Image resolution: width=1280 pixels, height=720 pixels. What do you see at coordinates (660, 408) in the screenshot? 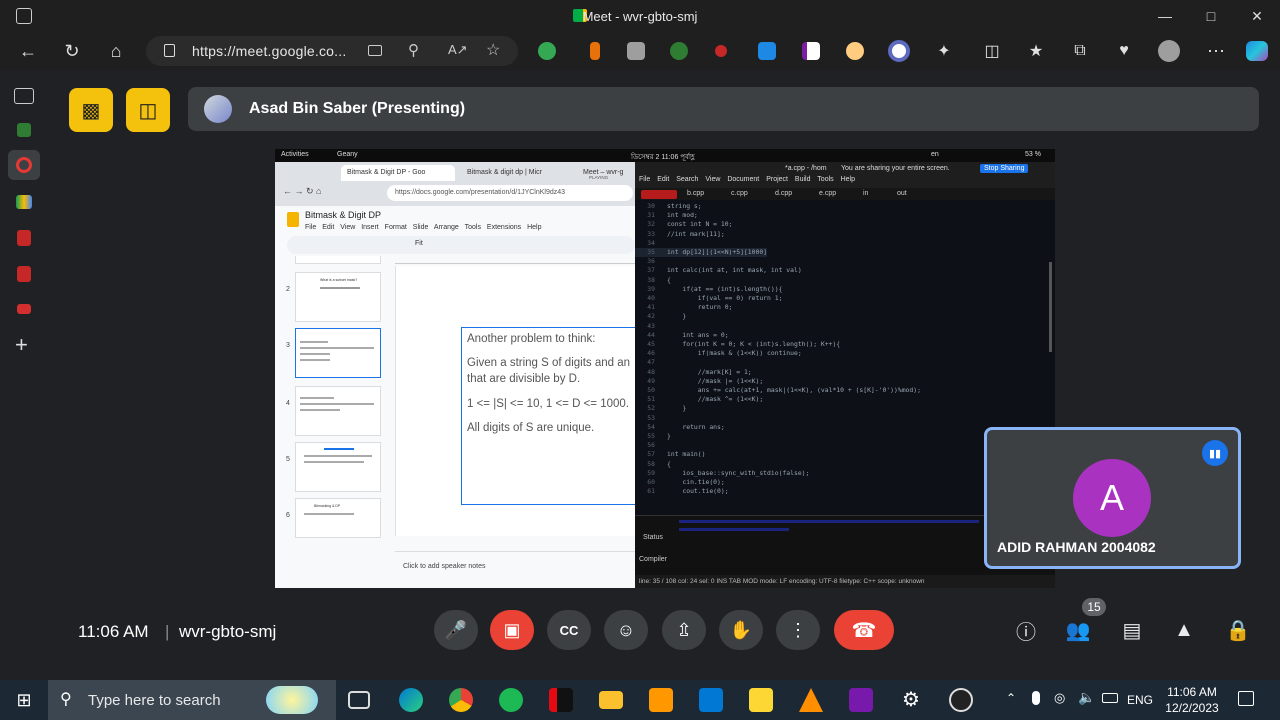
I see `code-line: 52 }` at bounding box center [660, 408].